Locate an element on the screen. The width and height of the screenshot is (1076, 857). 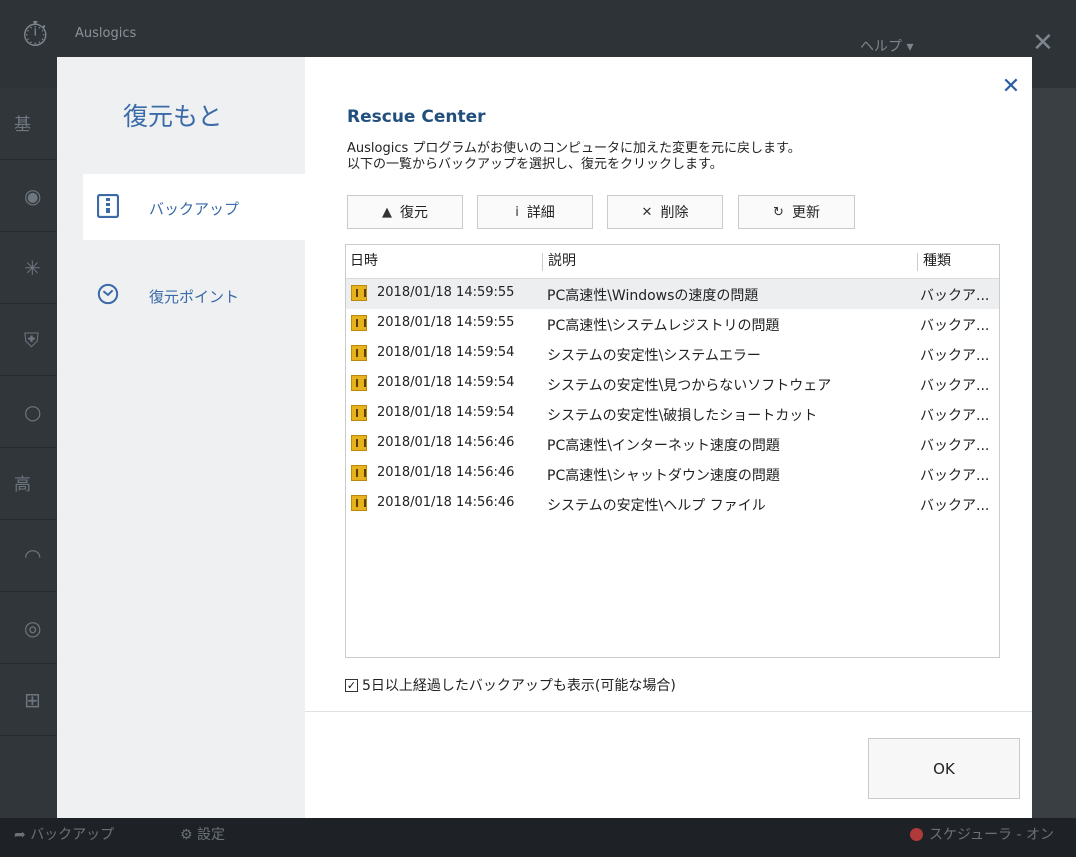
sidebar-item: ⛨ is located at coordinates (28, 340).